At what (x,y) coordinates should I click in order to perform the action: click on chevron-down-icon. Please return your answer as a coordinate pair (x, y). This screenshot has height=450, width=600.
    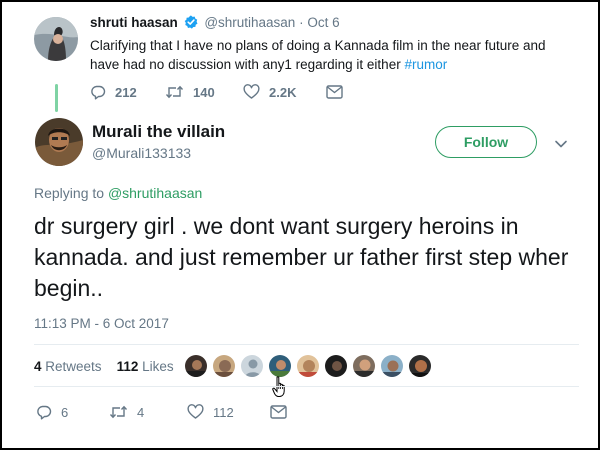
    Looking at the image, I should click on (561, 145).